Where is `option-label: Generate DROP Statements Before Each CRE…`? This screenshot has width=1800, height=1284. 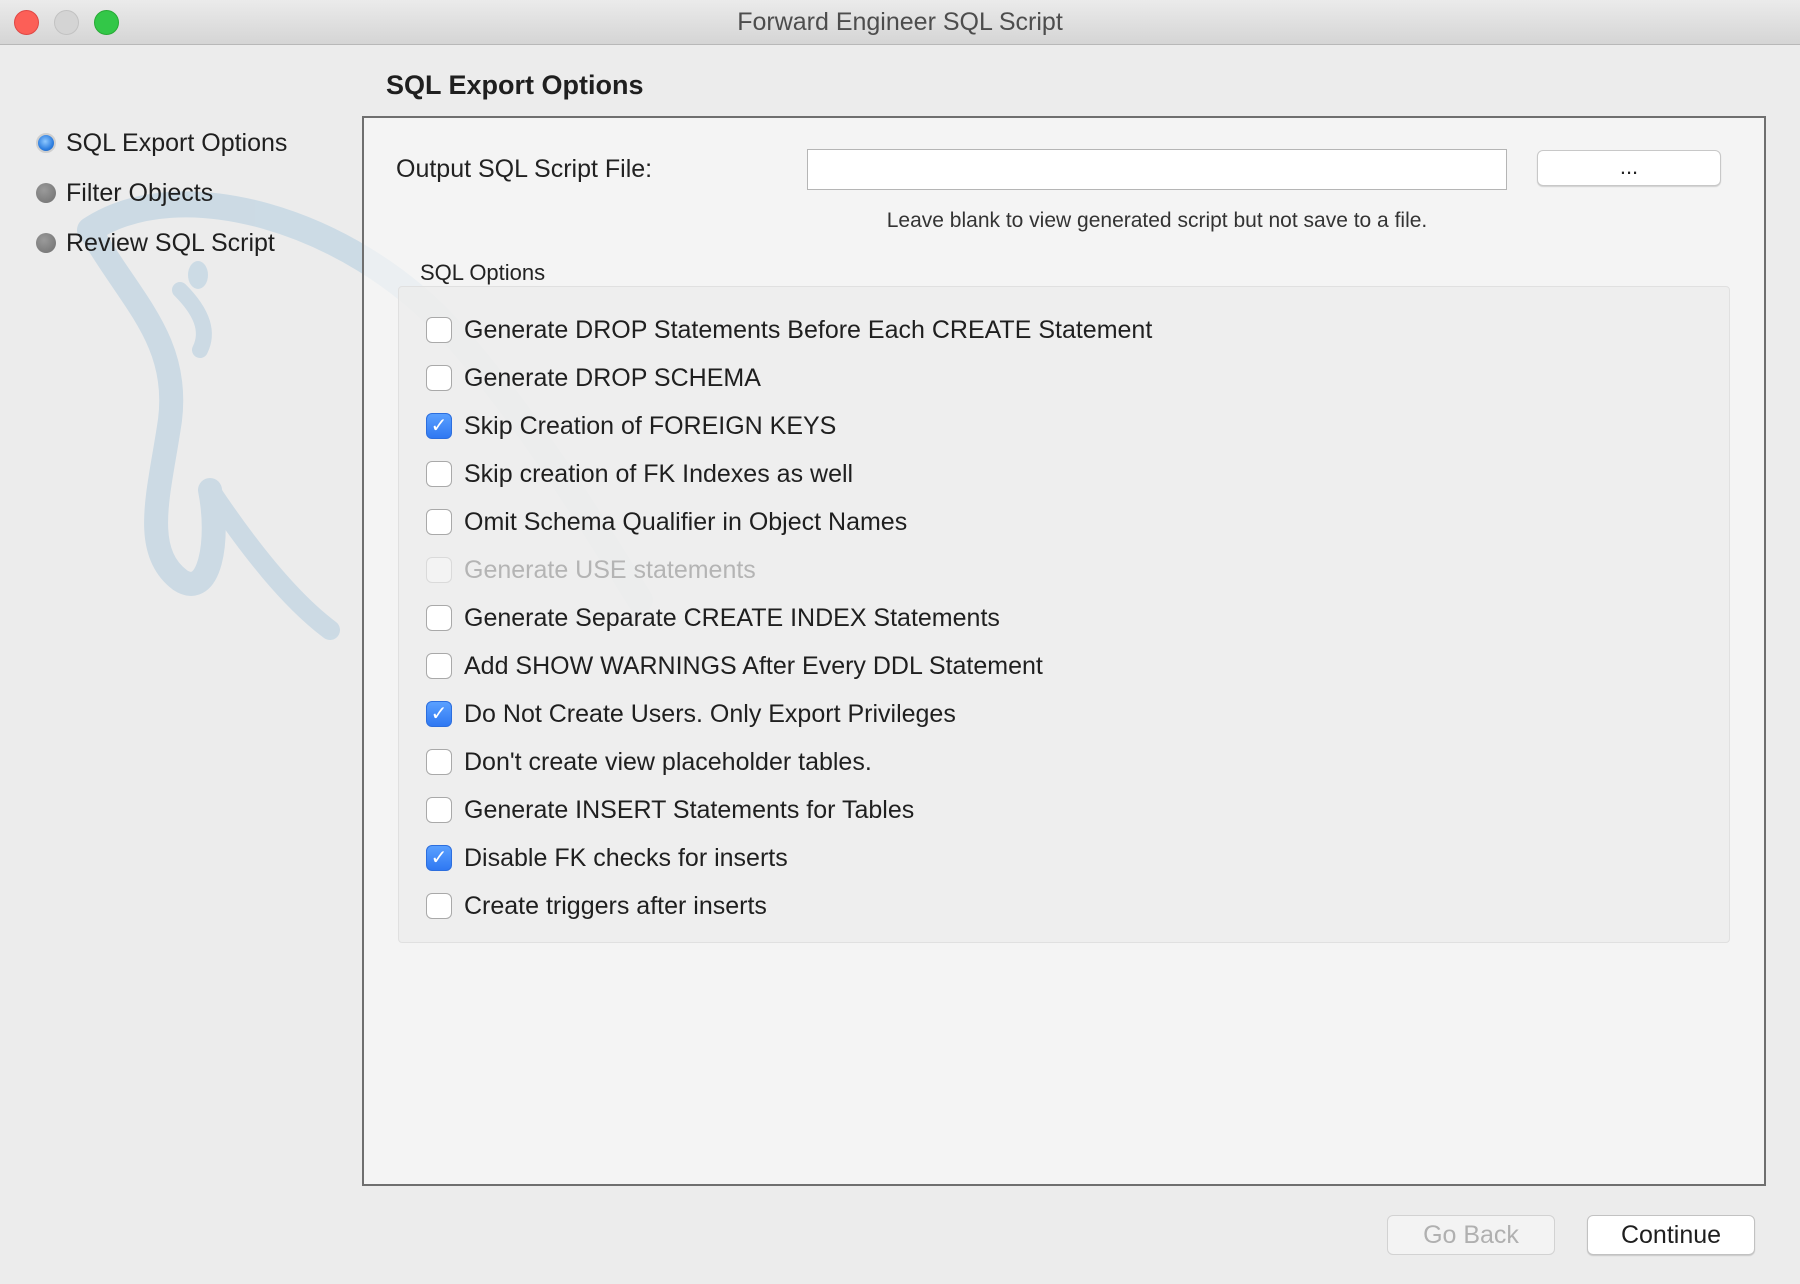 option-label: Generate DROP Statements Before Each CRE… is located at coordinates (808, 329).